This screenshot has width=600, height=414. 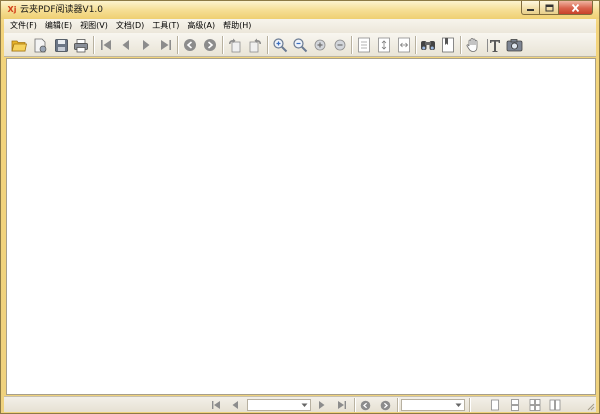 I want to click on zoom-in-button, so click(x=280, y=45).